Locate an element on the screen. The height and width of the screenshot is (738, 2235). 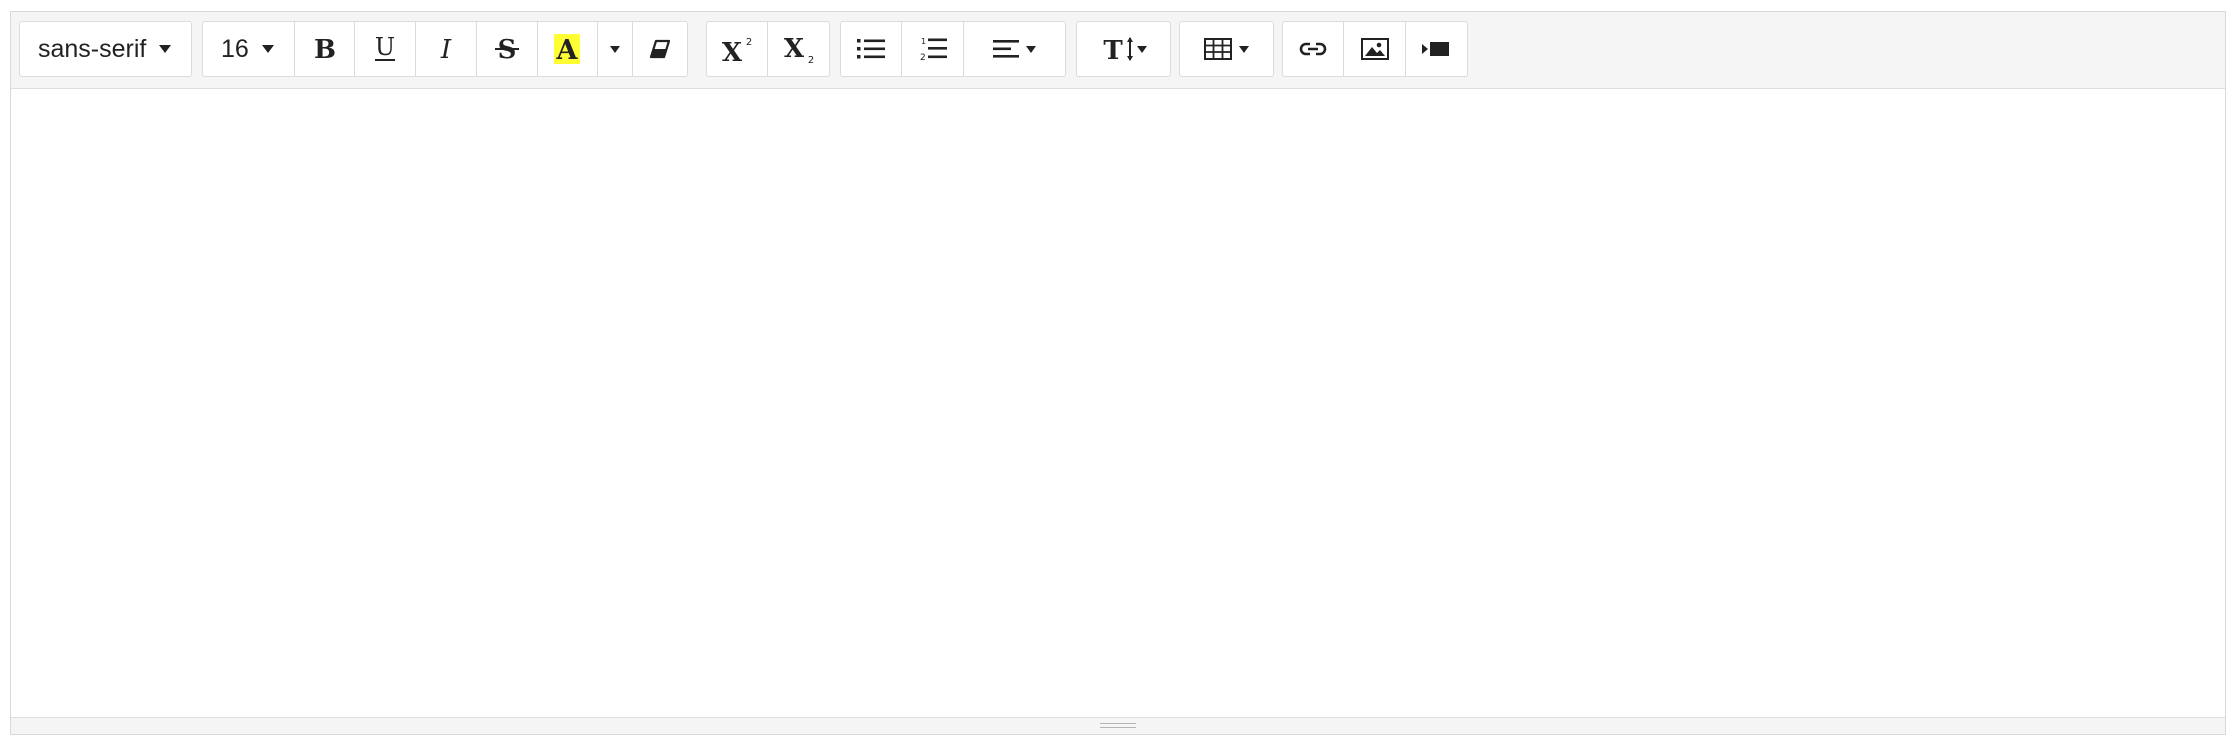
numbered-list-icon: 12 is located at coordinates (933, 49).